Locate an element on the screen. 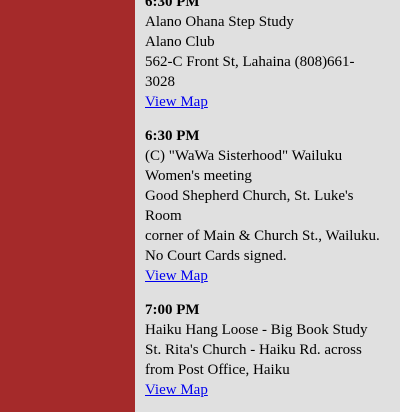 The height and width of the screenshot is (412, 400). meeting-address-cont: 3028 is located at coordinates (160, 82).